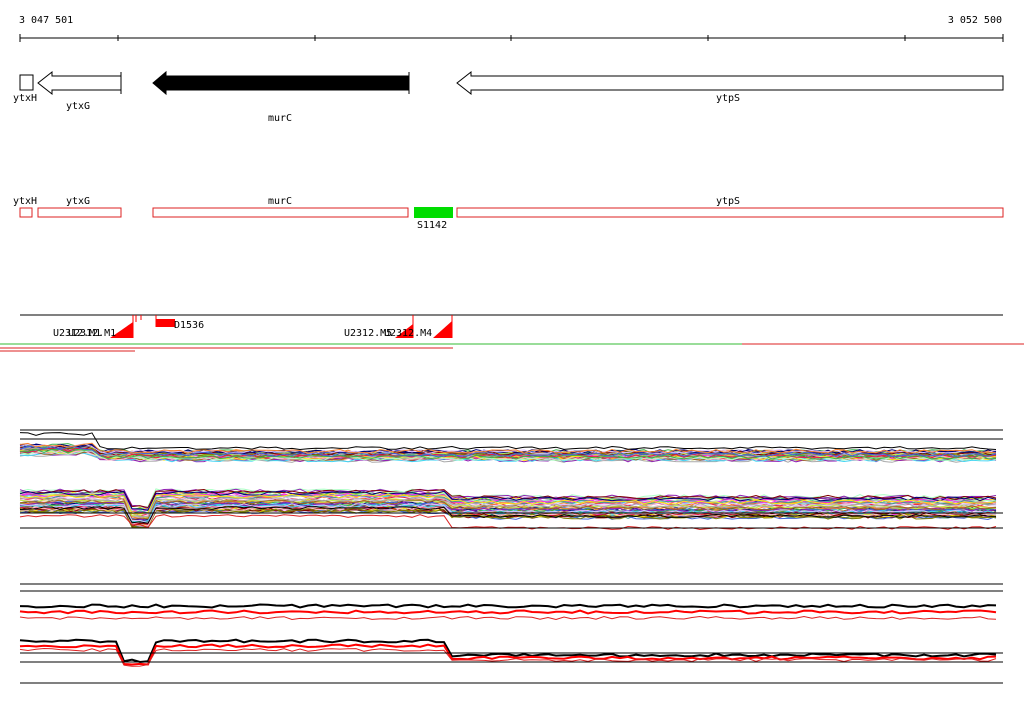 This screenshot has height=714, width=1024. I want to click on tss-label: U2312.M1, so click(92, 333).